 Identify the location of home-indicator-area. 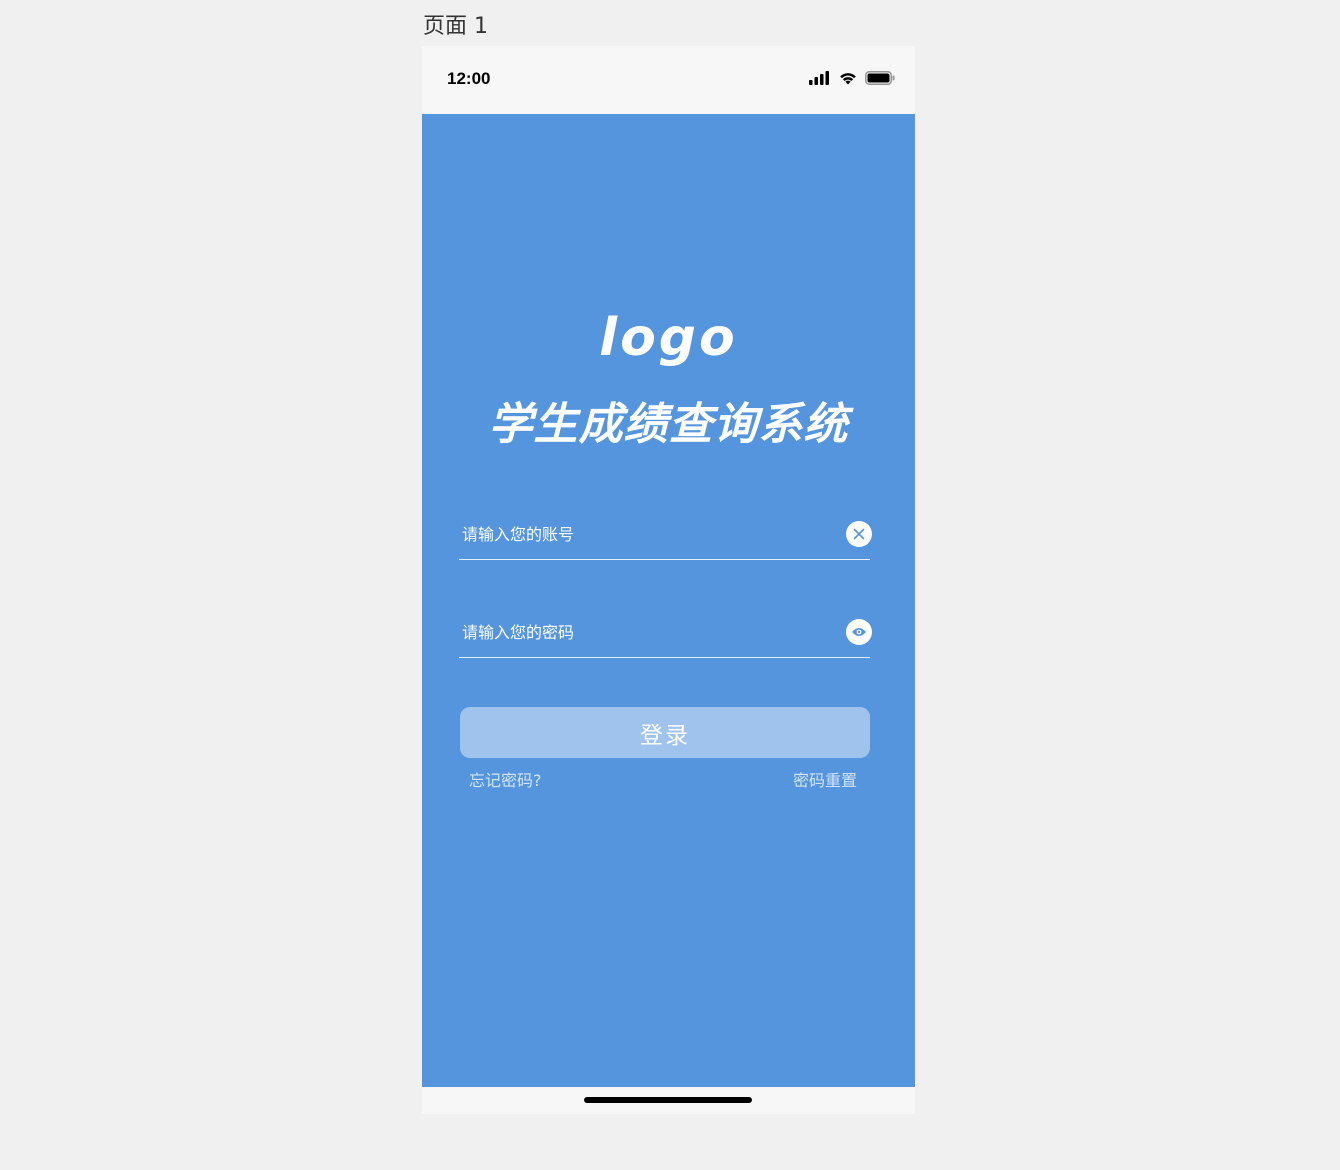
(668, 1100).